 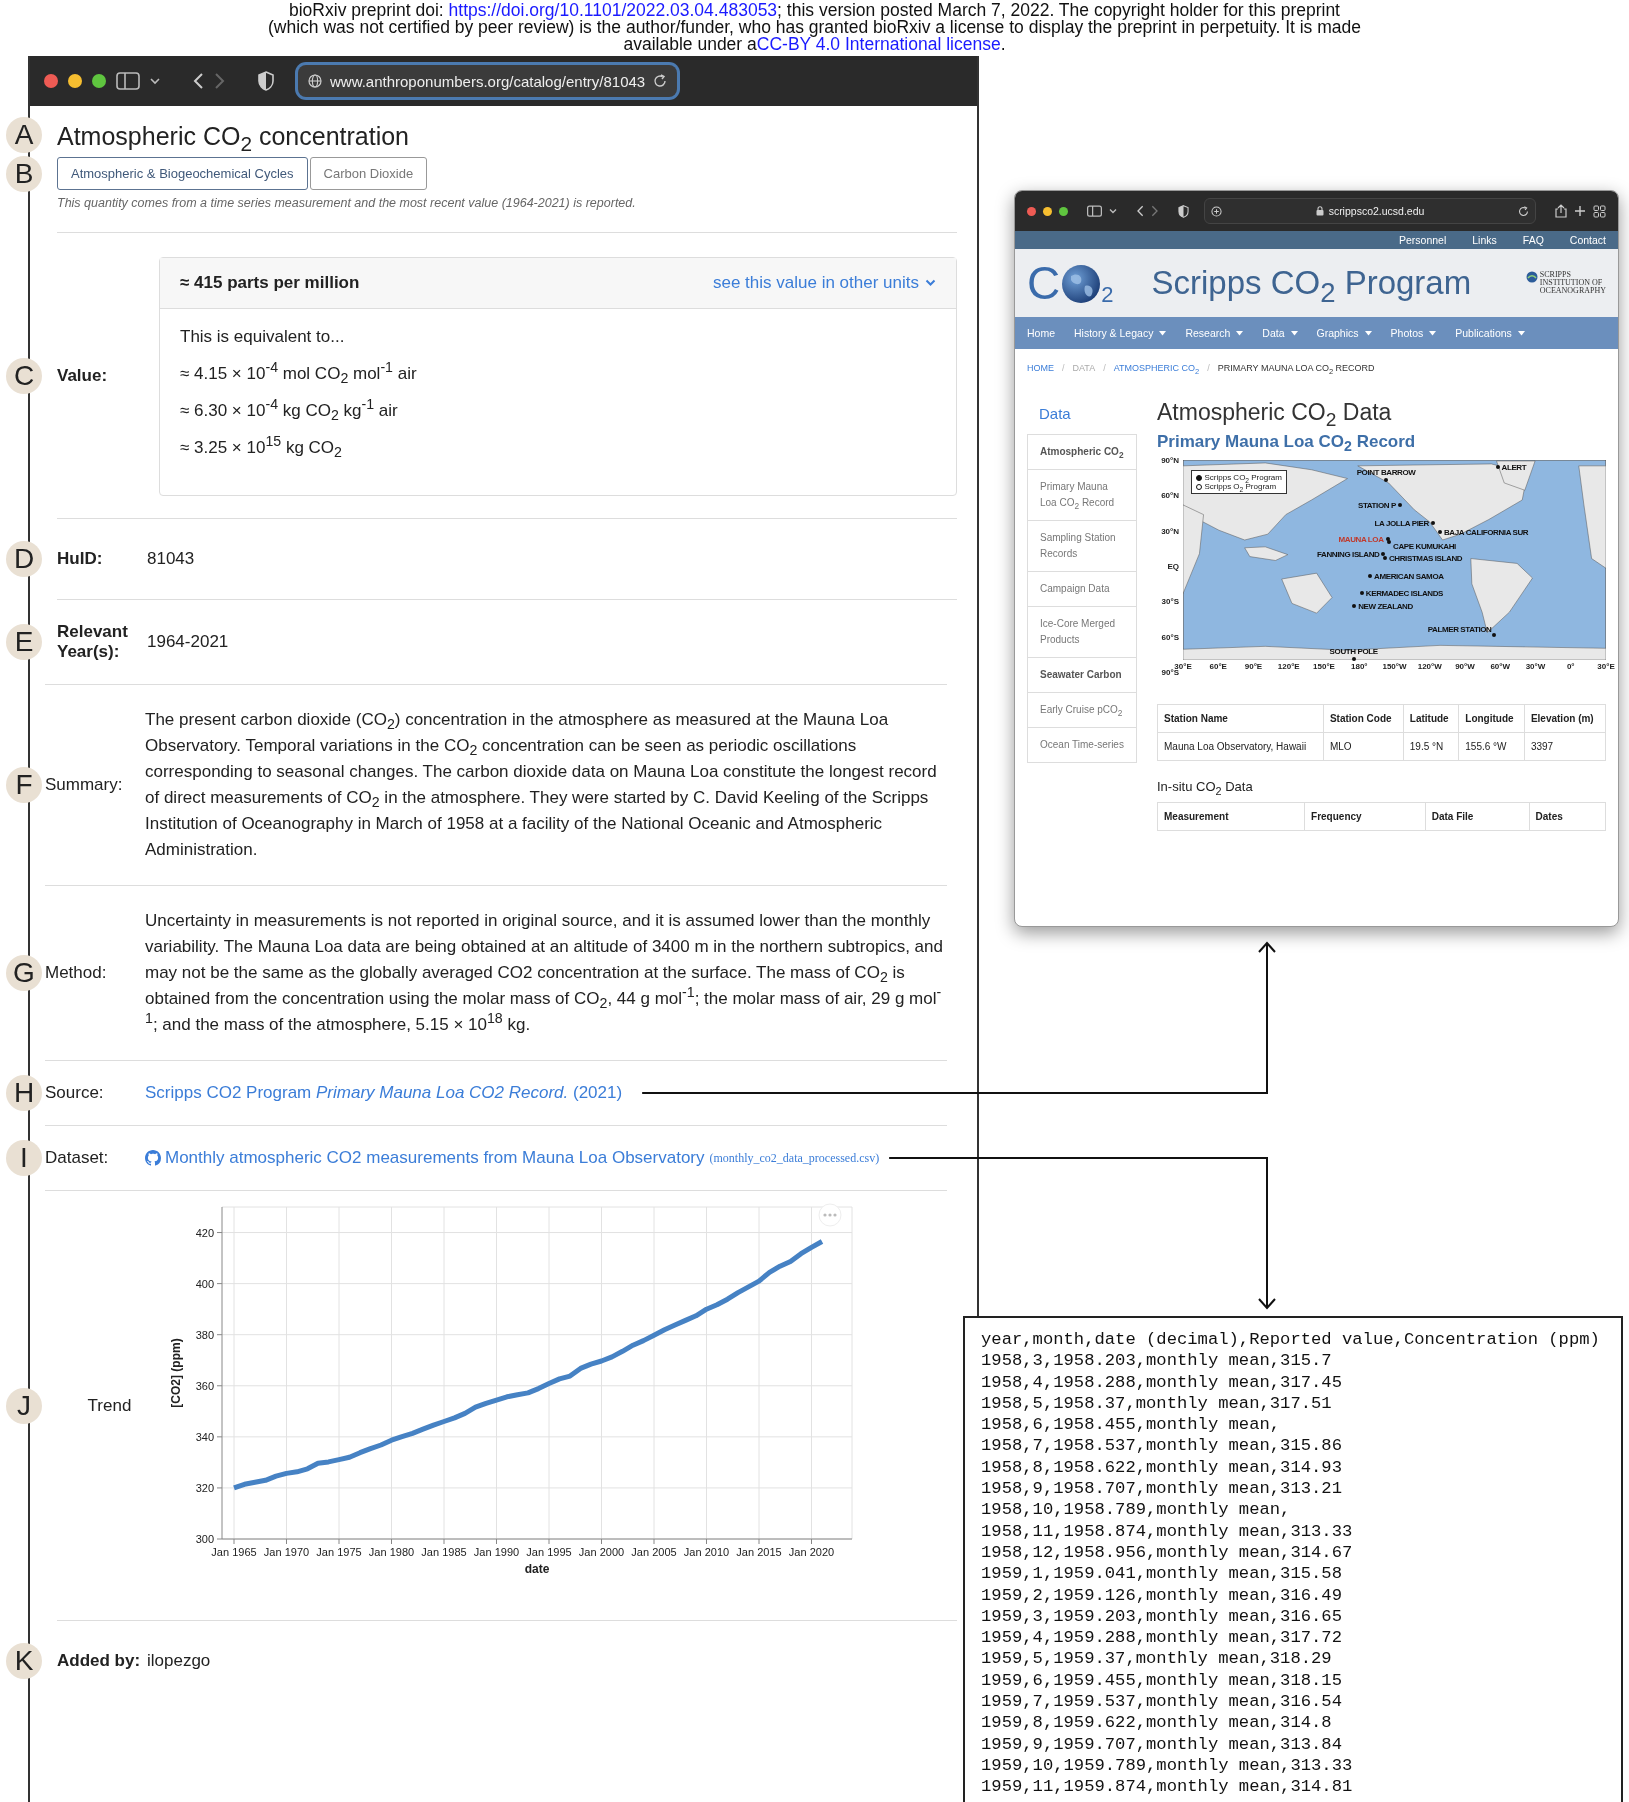 What do you see at coordinates (24, 1158) in the screenshot?
I see `panel-marker: I` at bounding box center [24, 1158].